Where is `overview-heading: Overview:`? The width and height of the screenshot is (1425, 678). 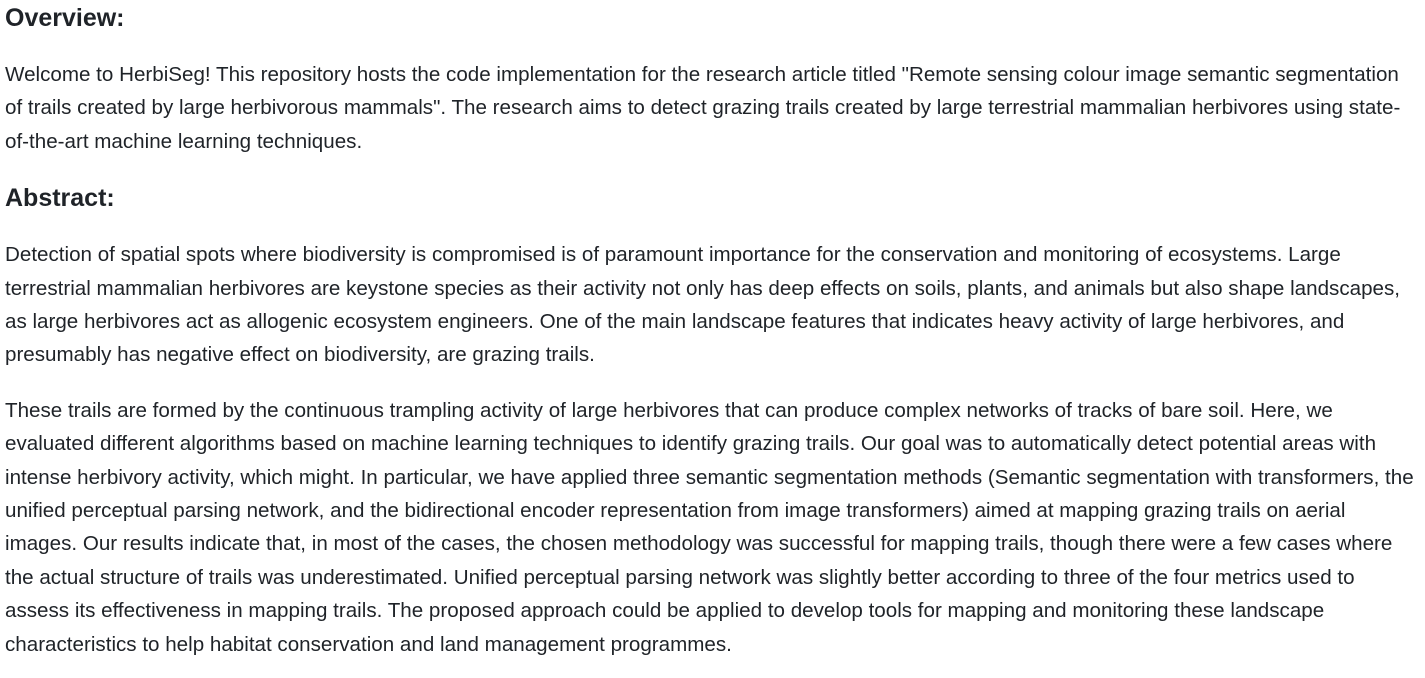
overview-heading: Overview: is located at coordinates (65, 18).